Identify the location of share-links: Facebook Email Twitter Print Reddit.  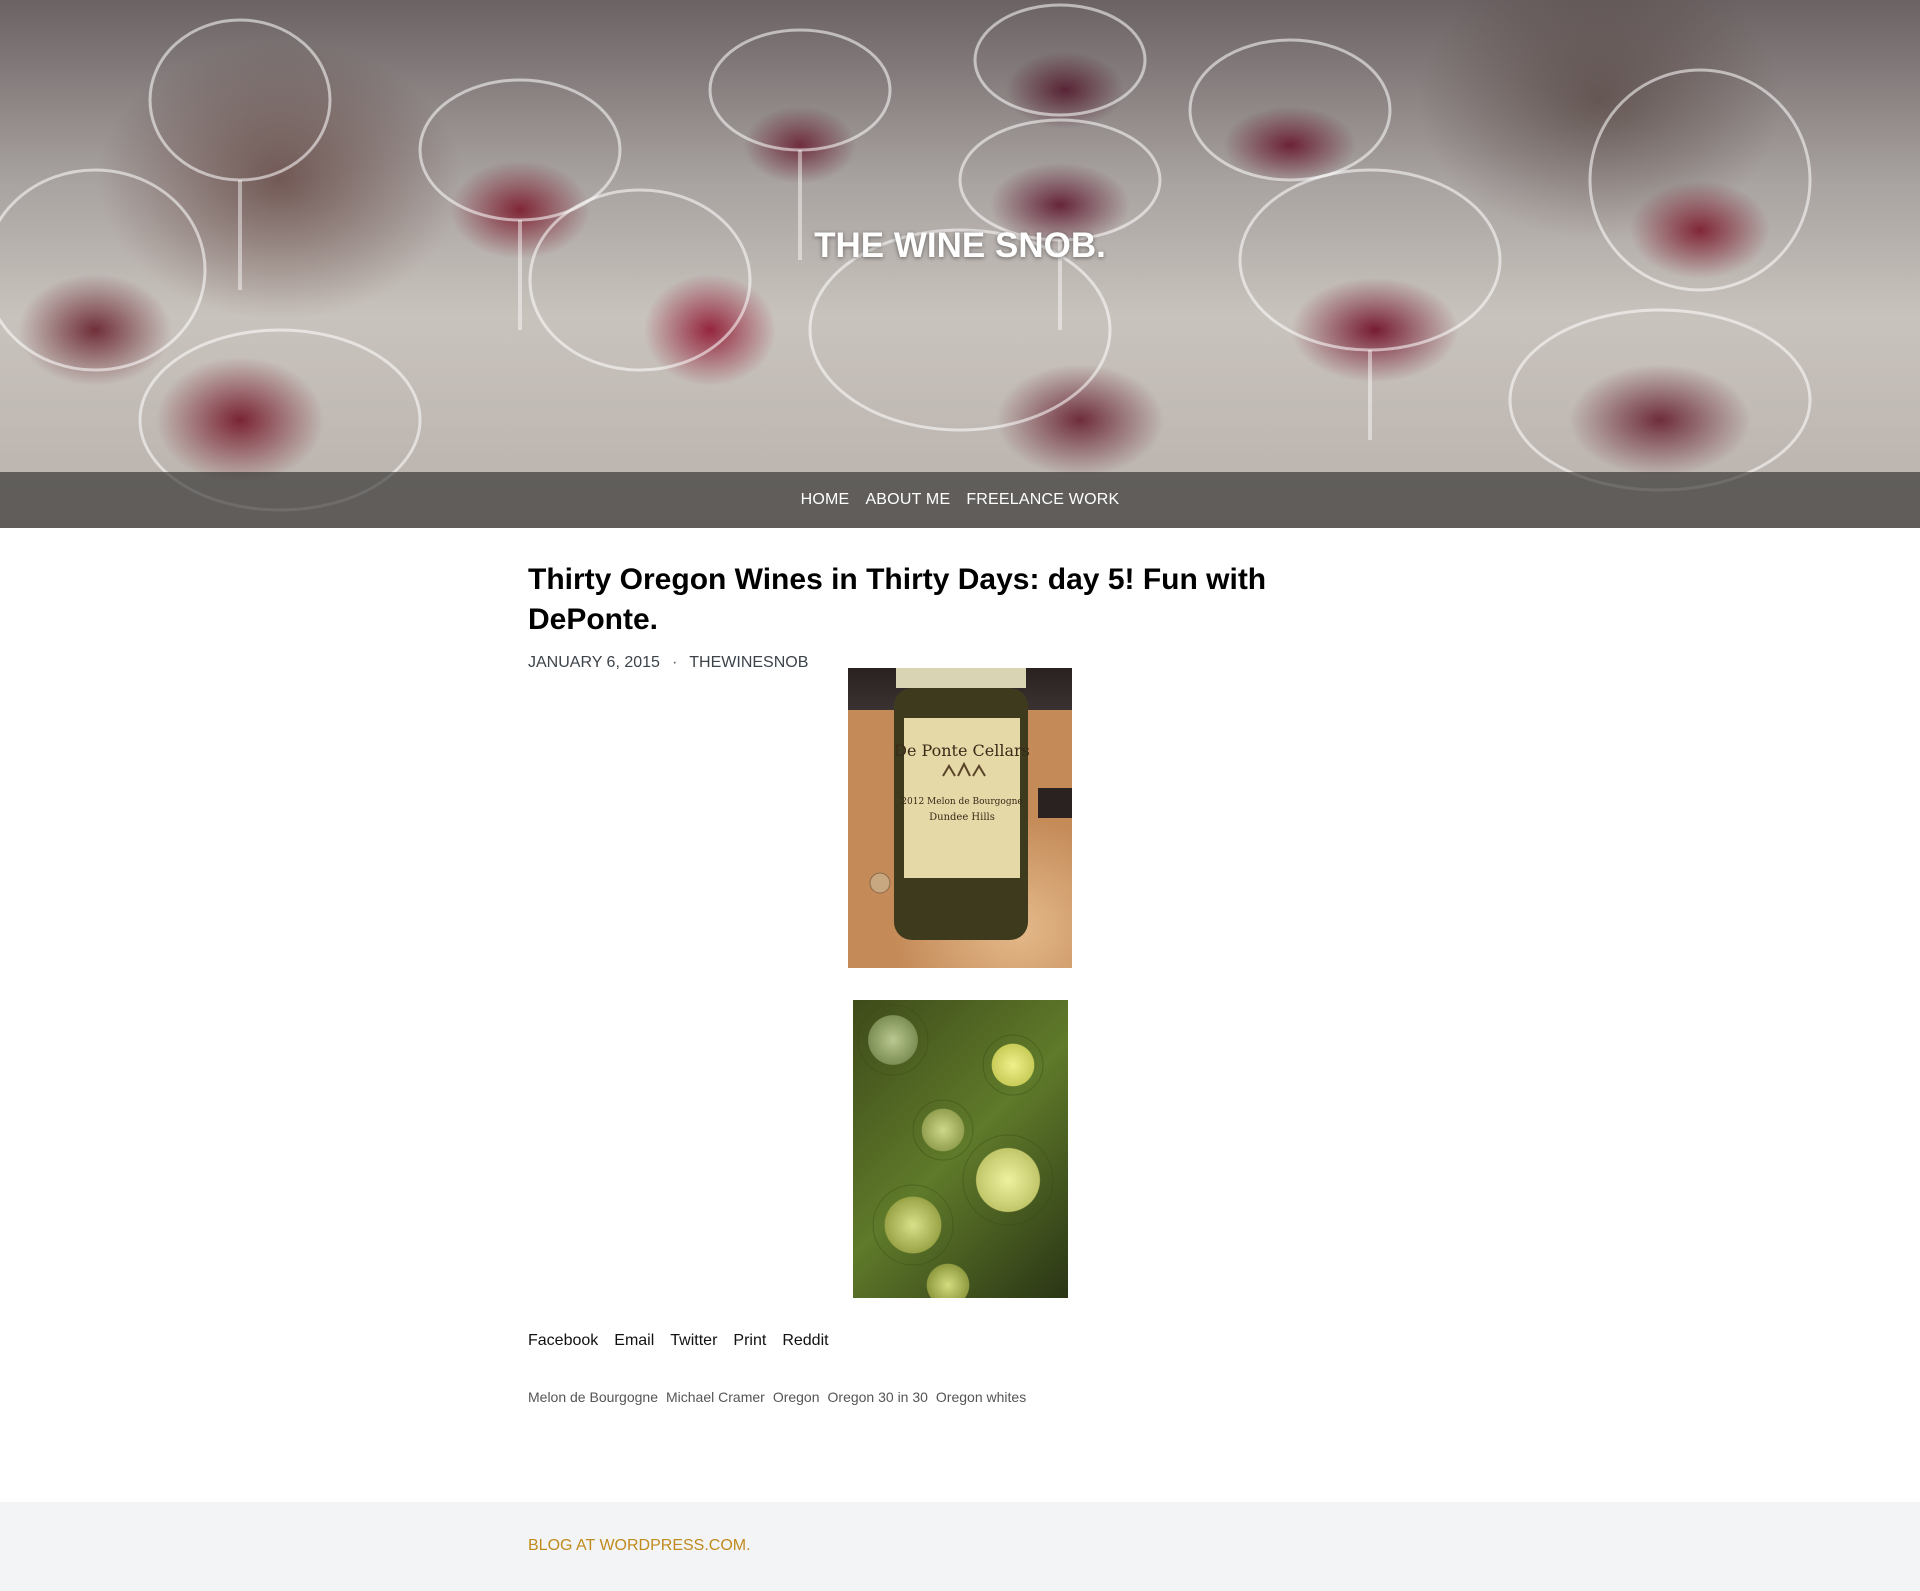
(678, 1341).